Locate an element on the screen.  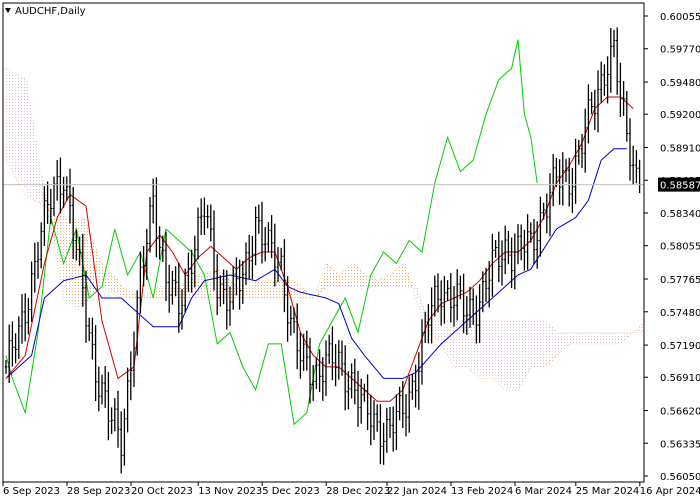
symbol-title: AUDCHF,Daily is located at coordinates (50, 11).